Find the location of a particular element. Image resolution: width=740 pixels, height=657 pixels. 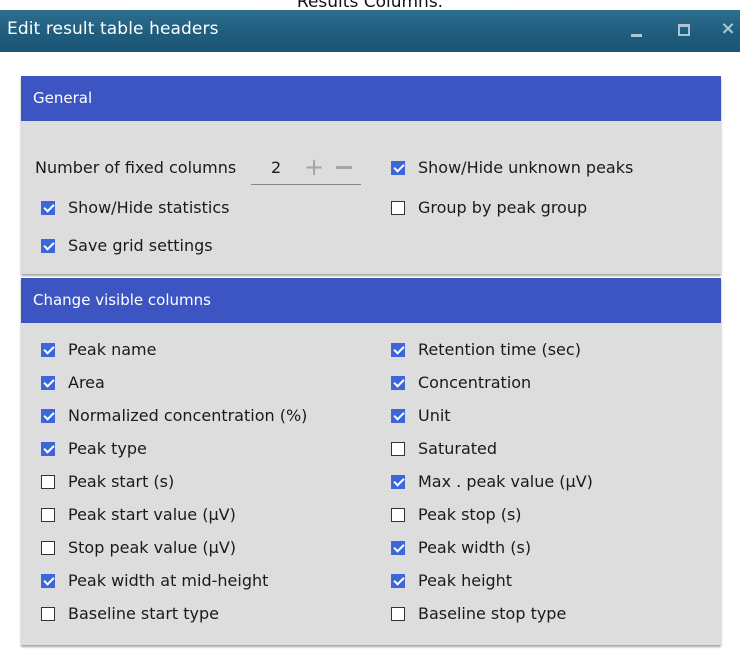

fixed-columns-value: 2 is located at coordinates (276, 167).